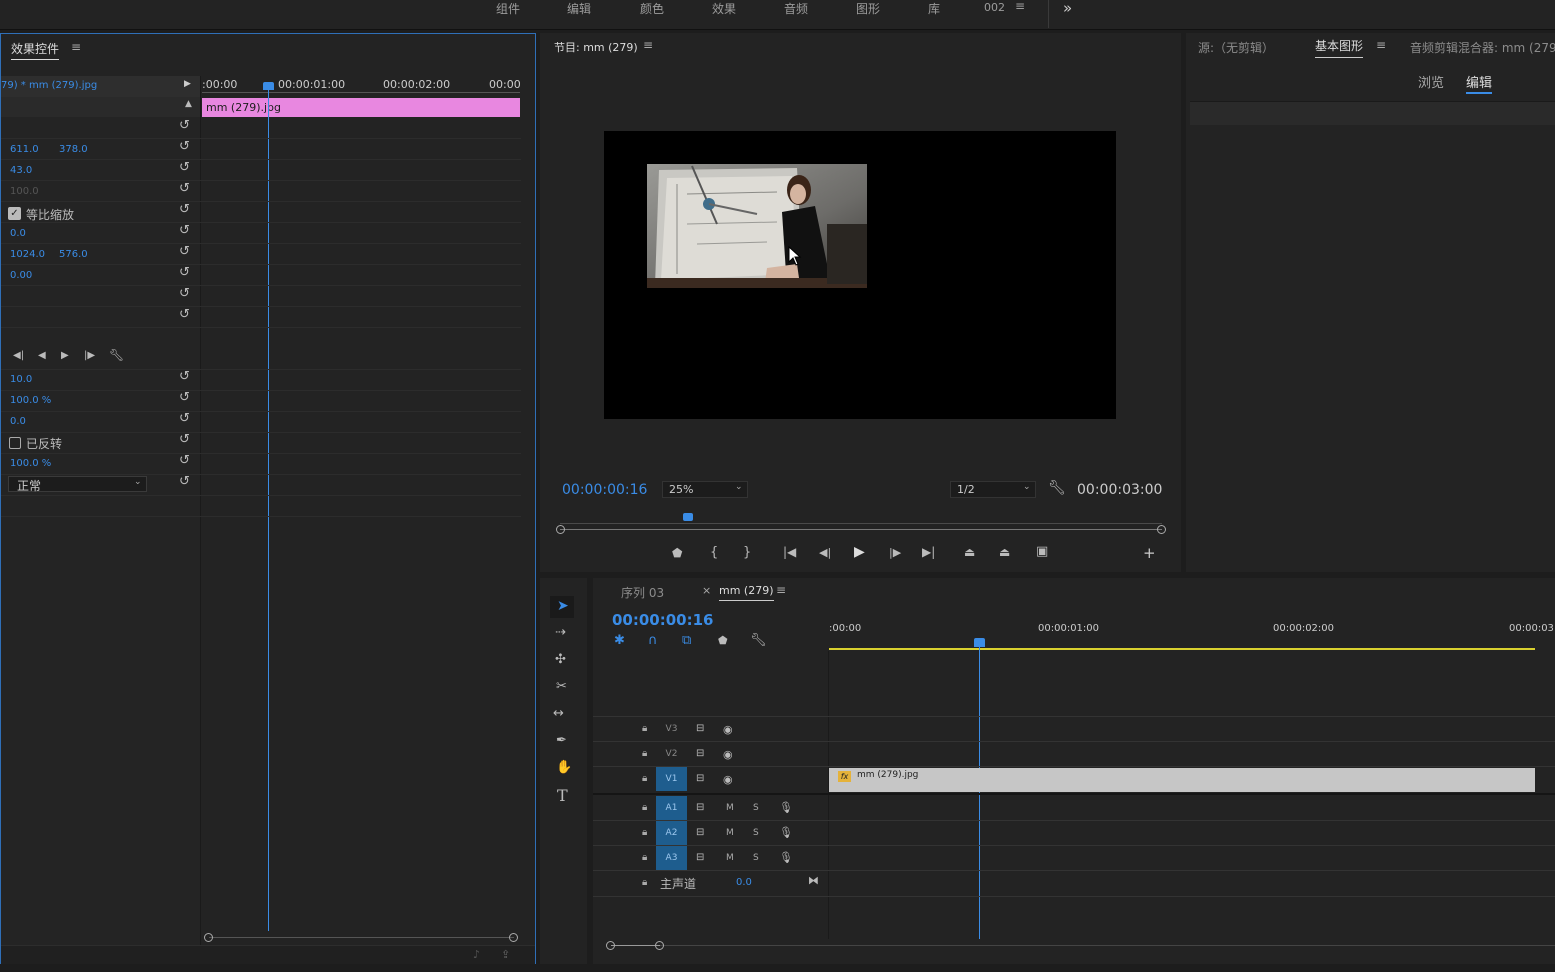 The height and width of the screenshot is (972, 1555). Describe the element at coordinates (1067, 8) in the screenshot. I see `workspace-overflow-icon: »` at that location.